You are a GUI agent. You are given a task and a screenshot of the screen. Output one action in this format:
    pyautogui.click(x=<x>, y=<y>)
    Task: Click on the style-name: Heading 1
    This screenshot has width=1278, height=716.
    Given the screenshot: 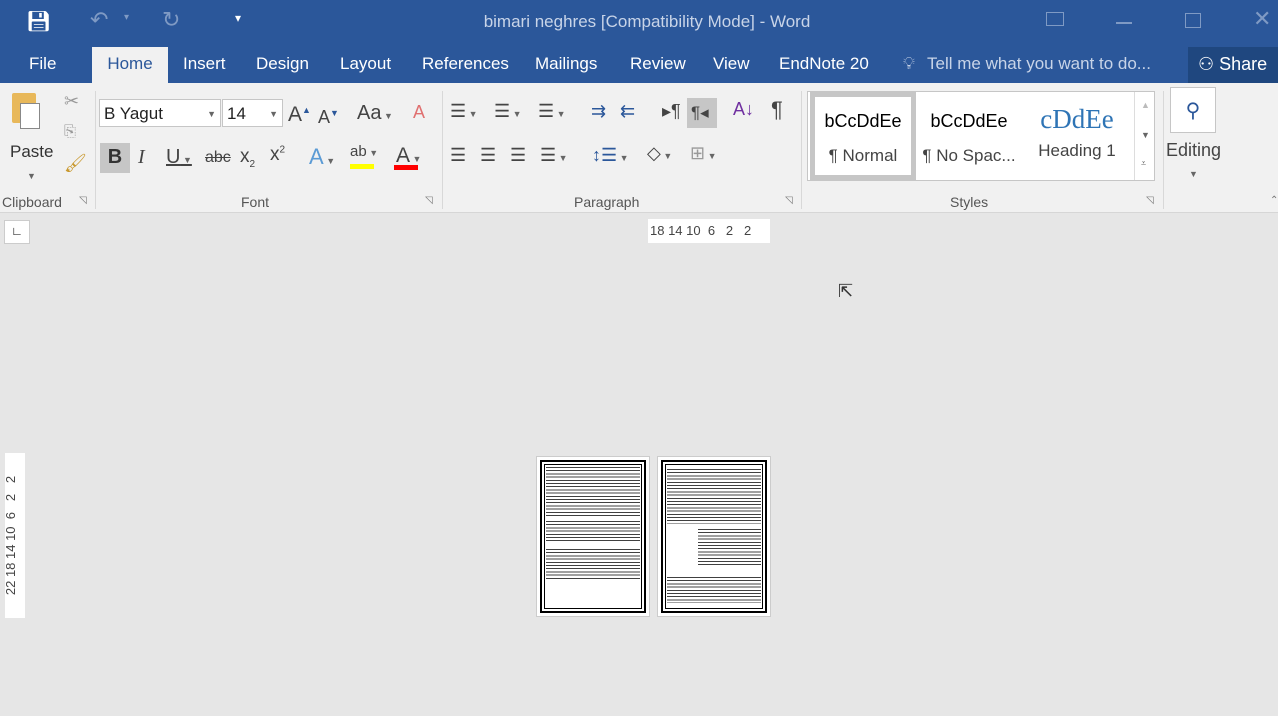 What is the action you would take?
    pyautogui.click(x=1077, y=150)
    